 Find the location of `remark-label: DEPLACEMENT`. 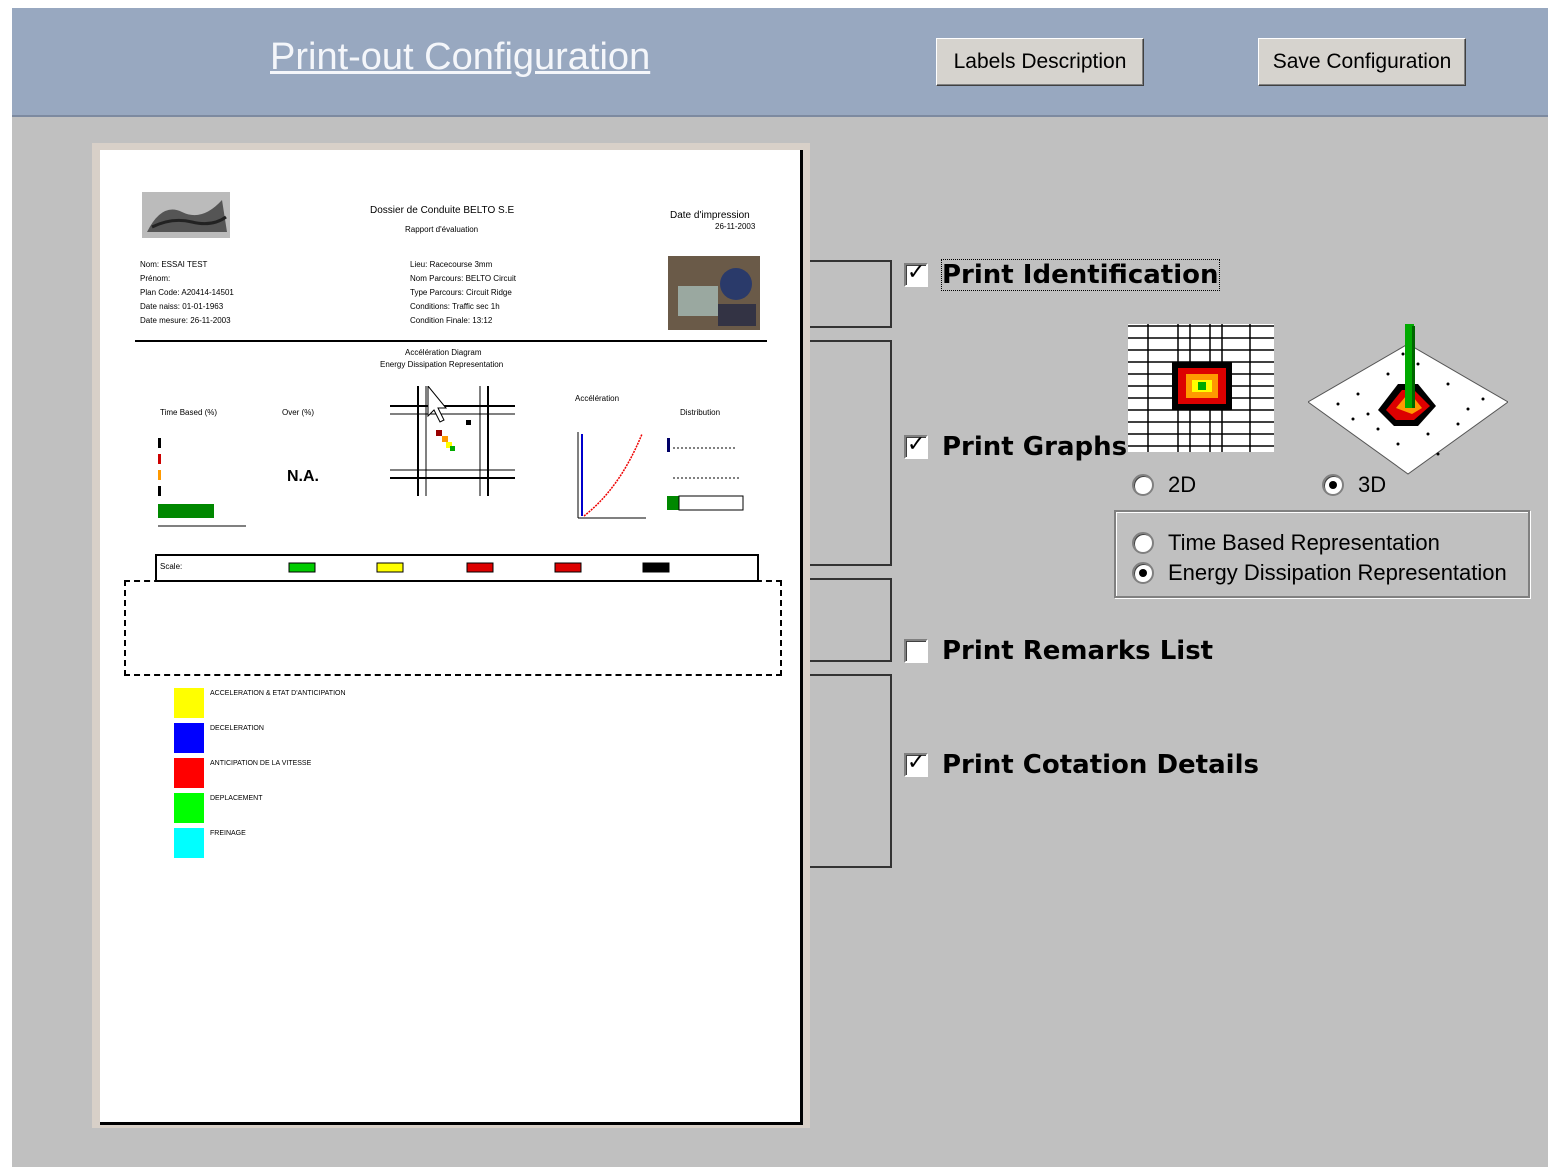

remark-label: DEPLACEMENT is located at coordinates (236, 798).